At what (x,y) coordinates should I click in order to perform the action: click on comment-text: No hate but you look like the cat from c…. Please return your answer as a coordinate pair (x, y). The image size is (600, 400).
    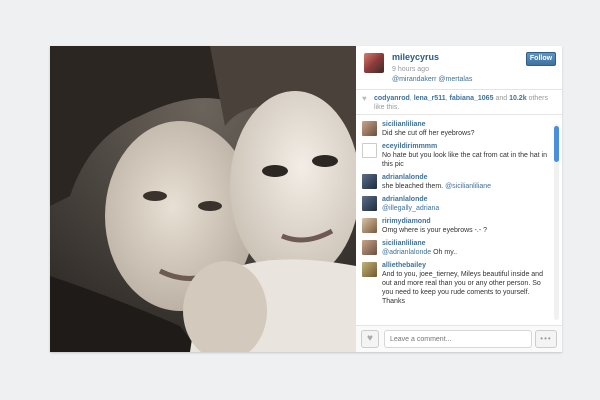
    Looking at the image, I should click on (464, 160).